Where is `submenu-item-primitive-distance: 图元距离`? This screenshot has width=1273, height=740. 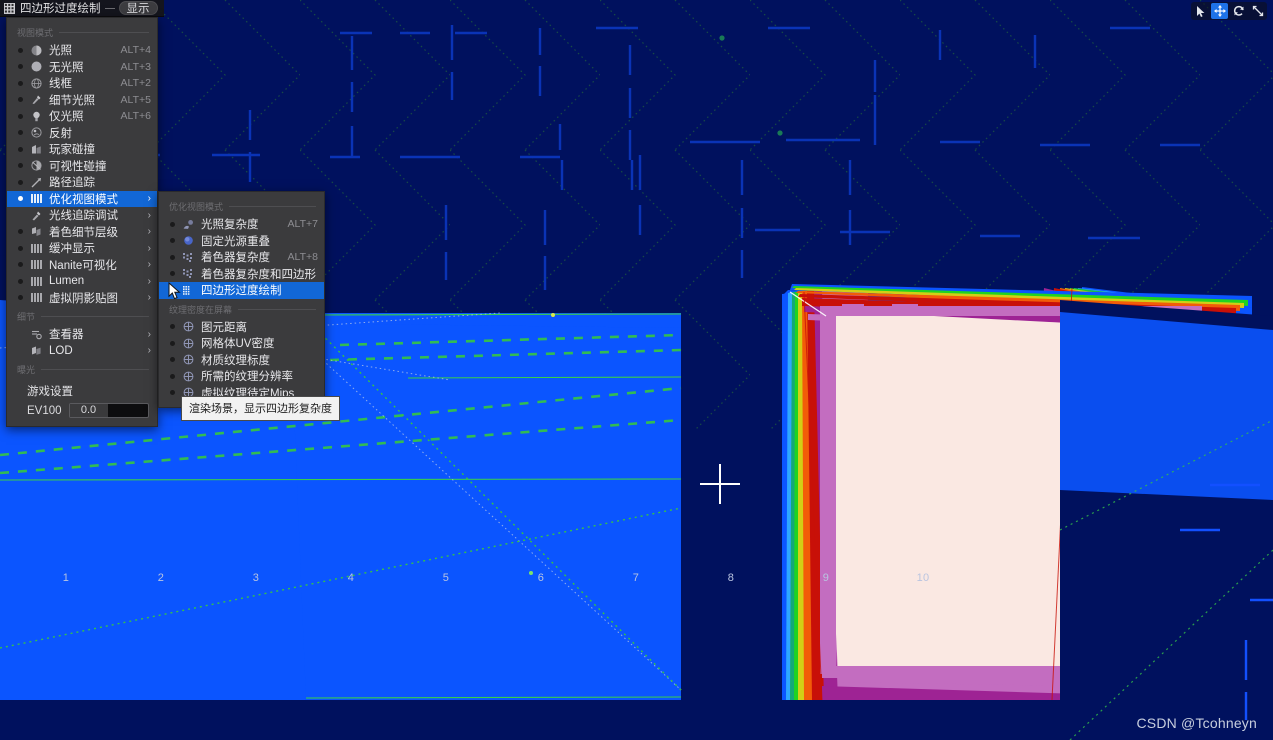 submenu-item-primitive-distance: 图元距离 is located at coordinates (241, 327).